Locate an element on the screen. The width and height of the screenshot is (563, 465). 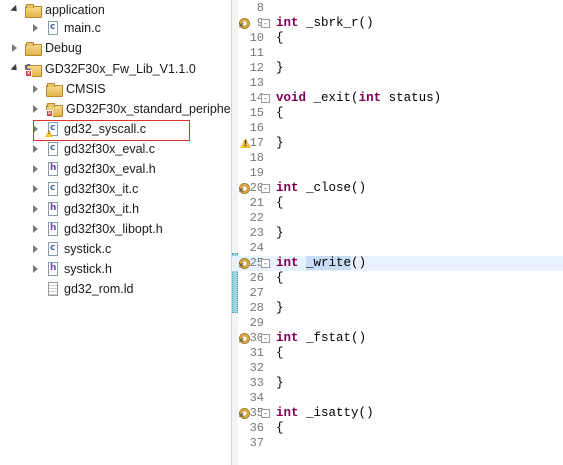
tree-item-systick-h: h systick.h is located at coordinates (72, 269).